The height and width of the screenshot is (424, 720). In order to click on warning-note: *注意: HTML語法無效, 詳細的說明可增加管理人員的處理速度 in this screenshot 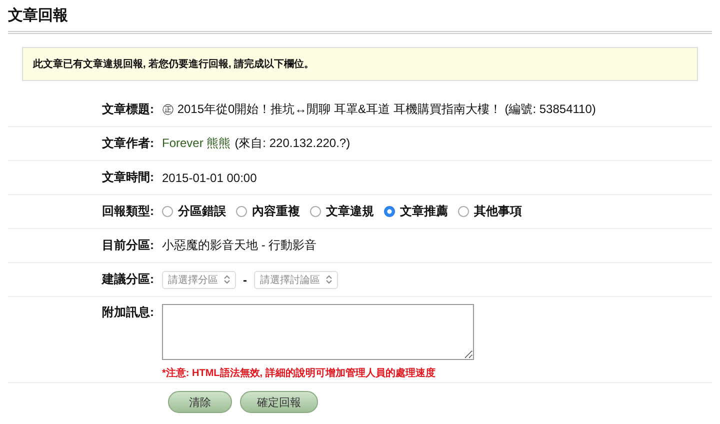, I will do `click(299, 373)`.